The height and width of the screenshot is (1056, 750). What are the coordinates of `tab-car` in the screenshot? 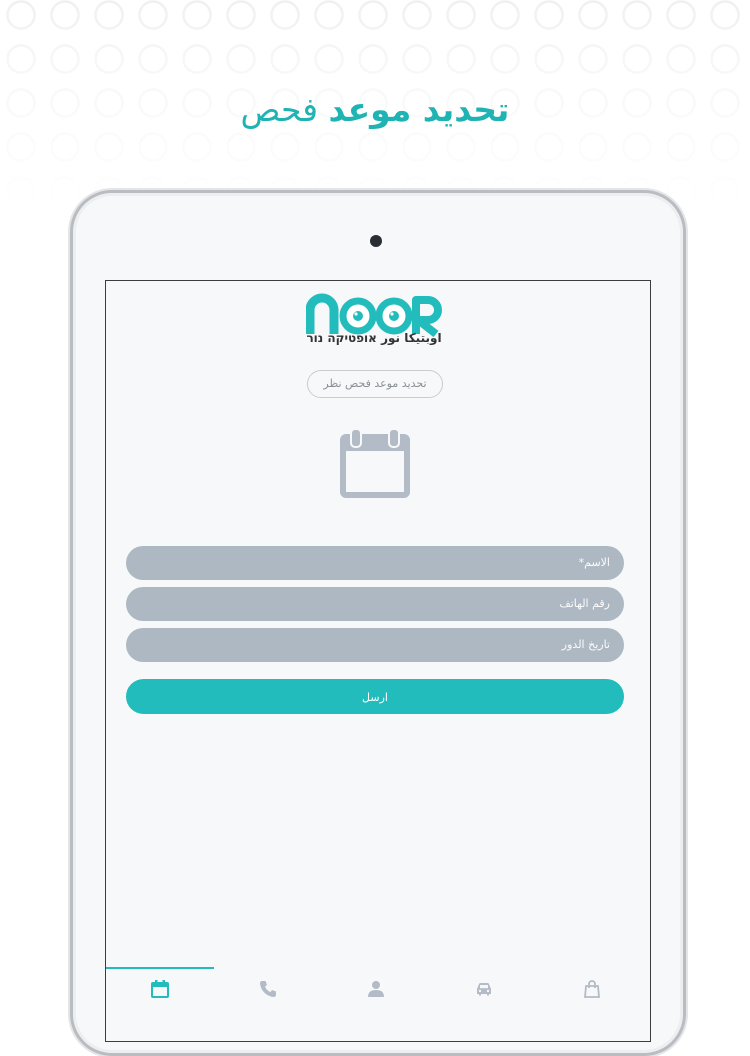 It's located at (484, 992).